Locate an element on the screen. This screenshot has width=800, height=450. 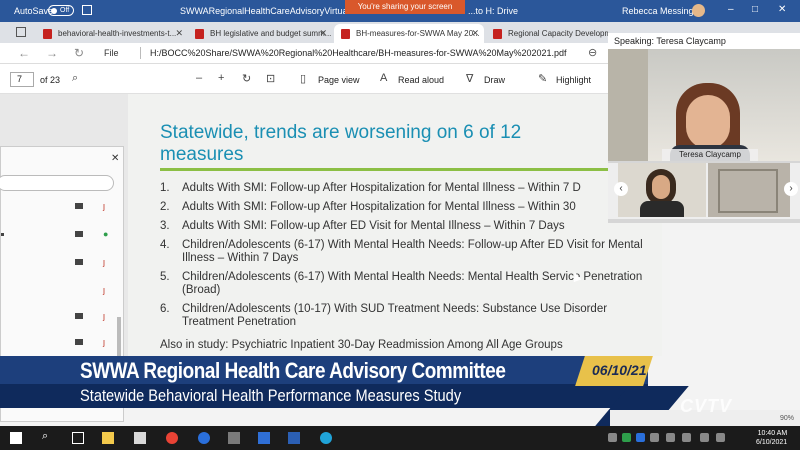
forward-icon: → is located at coordinates (52, 53).